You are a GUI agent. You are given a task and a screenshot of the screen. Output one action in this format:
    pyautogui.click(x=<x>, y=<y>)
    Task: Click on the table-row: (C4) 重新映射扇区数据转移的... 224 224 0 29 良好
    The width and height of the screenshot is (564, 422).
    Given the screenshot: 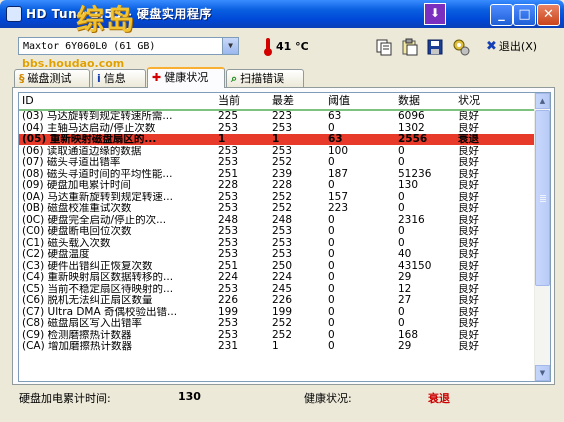 What is the action you would take?
    pyautogui.click(x=276, y=277)
    